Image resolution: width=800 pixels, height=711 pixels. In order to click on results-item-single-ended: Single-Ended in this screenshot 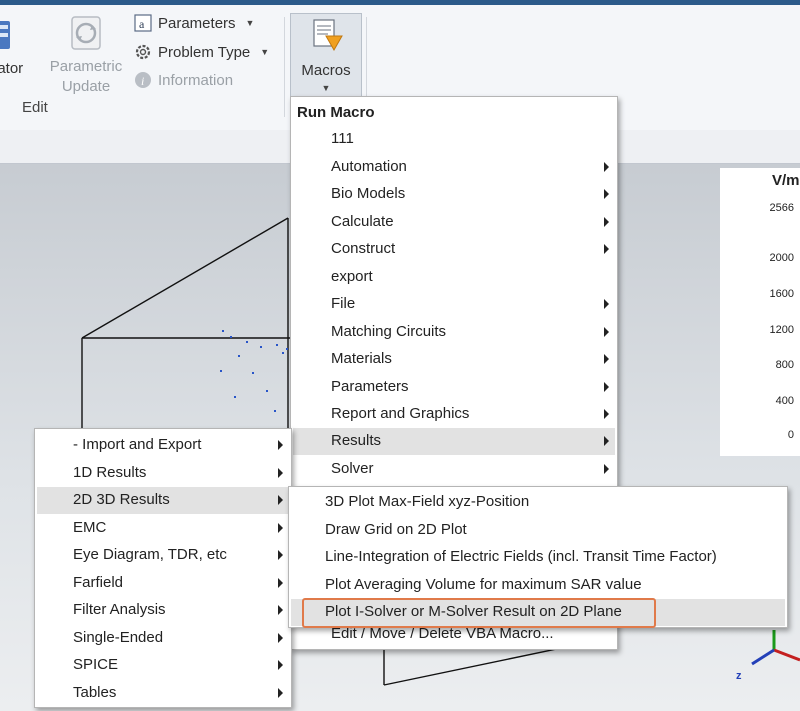, I will do `click(163, 638)`.